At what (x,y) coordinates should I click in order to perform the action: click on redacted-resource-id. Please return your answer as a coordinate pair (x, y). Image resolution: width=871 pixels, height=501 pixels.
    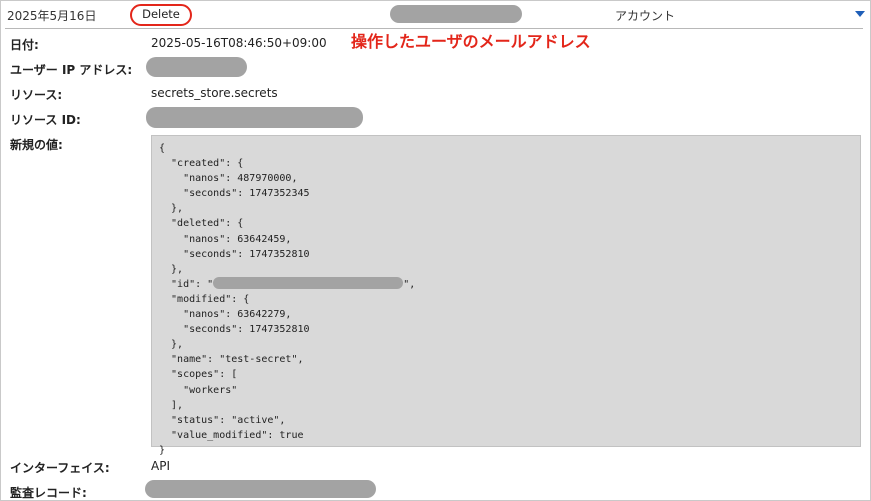
    Looking at the image, I should click on (254, 117).